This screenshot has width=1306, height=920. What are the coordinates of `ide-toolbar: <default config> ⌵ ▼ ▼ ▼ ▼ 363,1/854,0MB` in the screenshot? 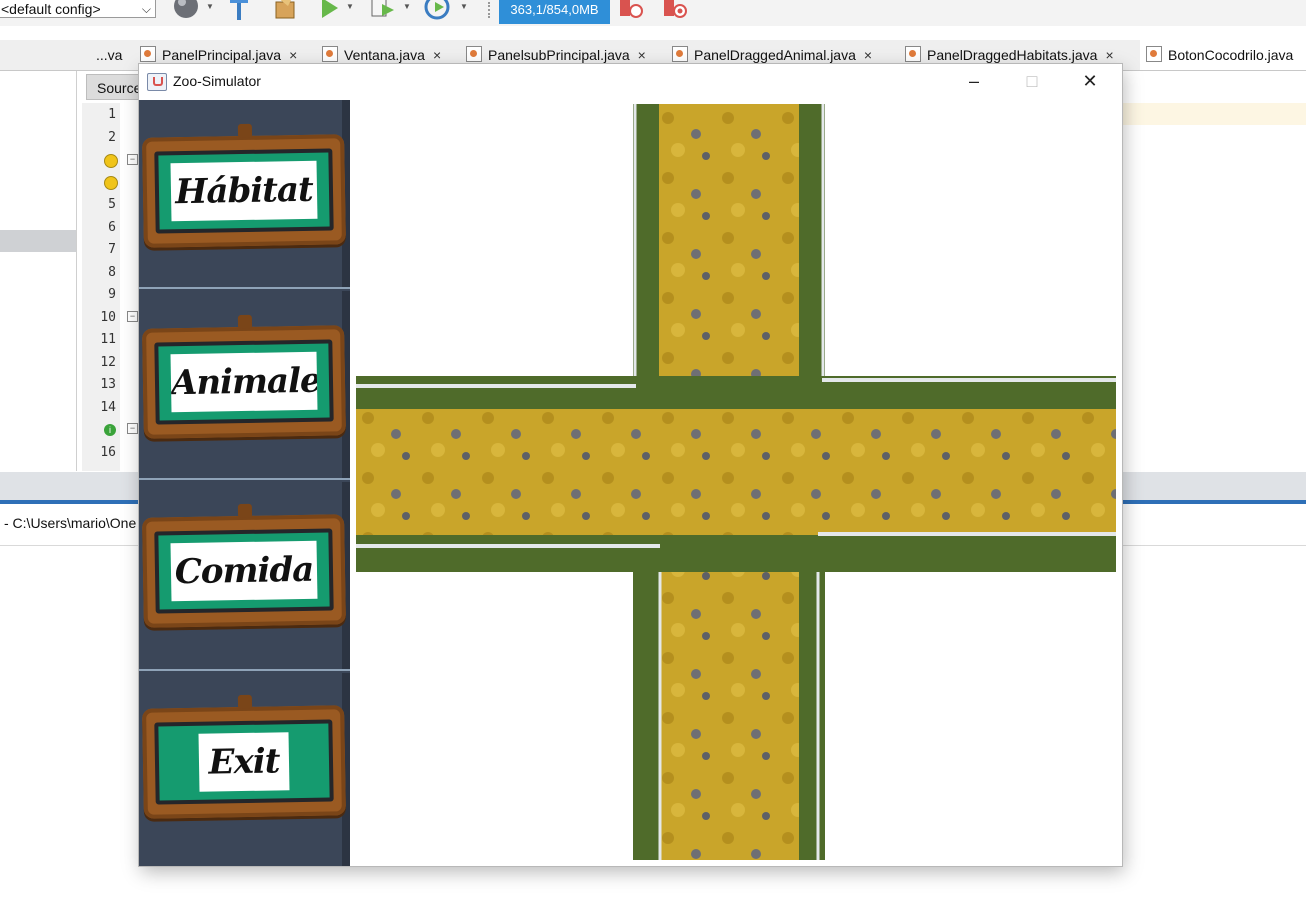 It's located at (653, 13).